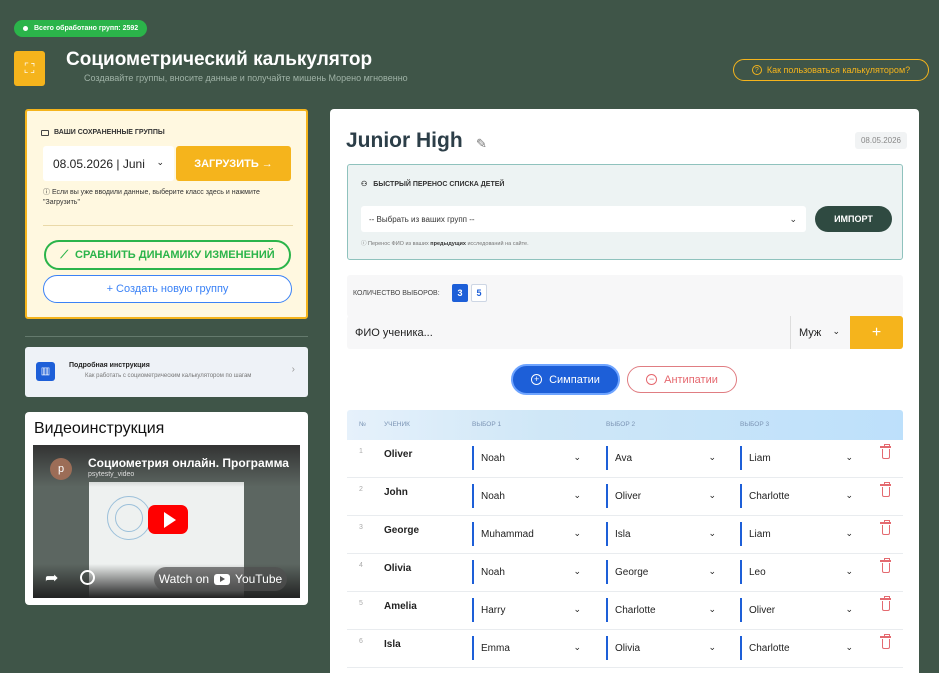 This screenshot has width=939, height=673. I want to click on play-button, so click(168, 519).